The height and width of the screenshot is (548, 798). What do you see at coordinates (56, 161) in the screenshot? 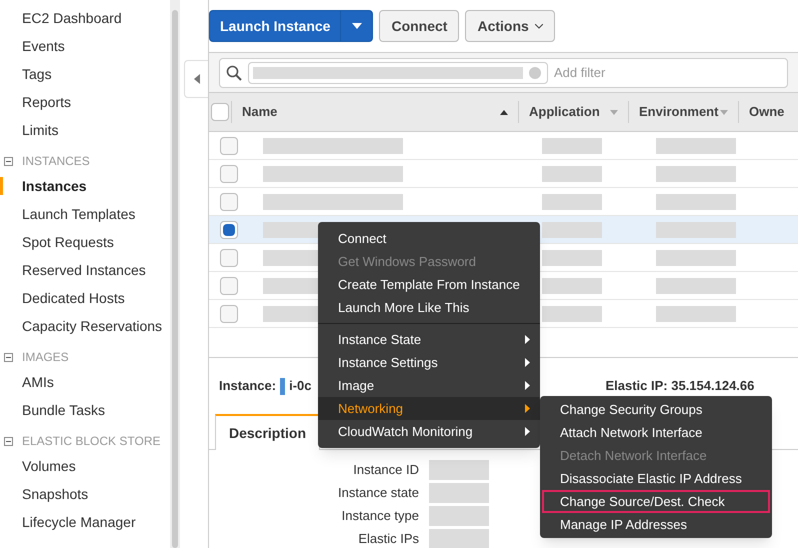
I see `section-heading: INSTANCES` at bounding box center [56, 161].